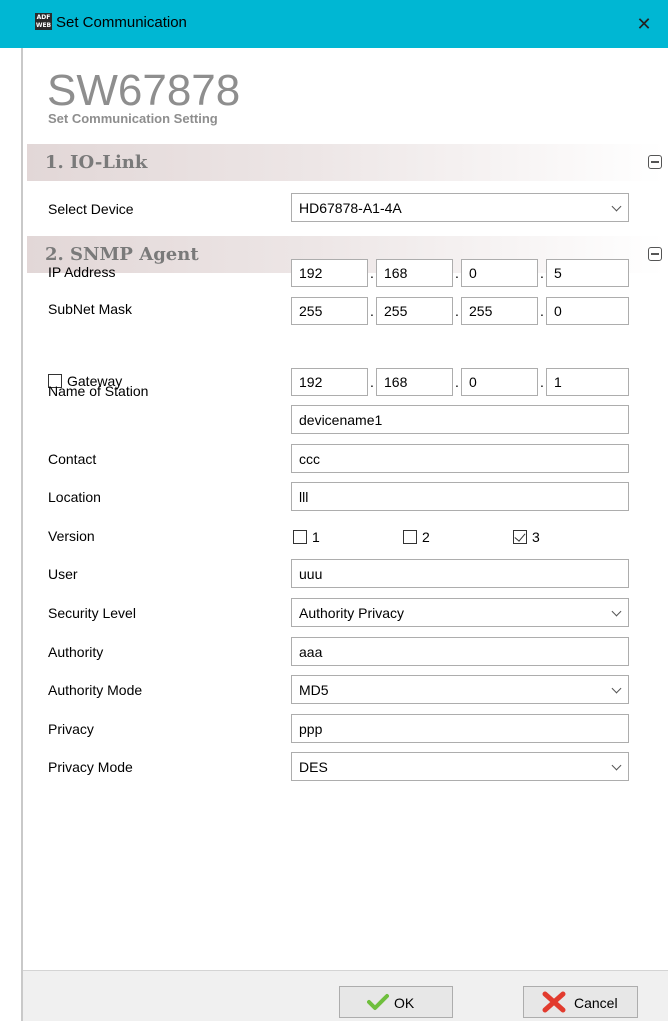  Describe the element at coordinates (72, 459) in the screenshot. I see `contact-label: Contact` at that location.